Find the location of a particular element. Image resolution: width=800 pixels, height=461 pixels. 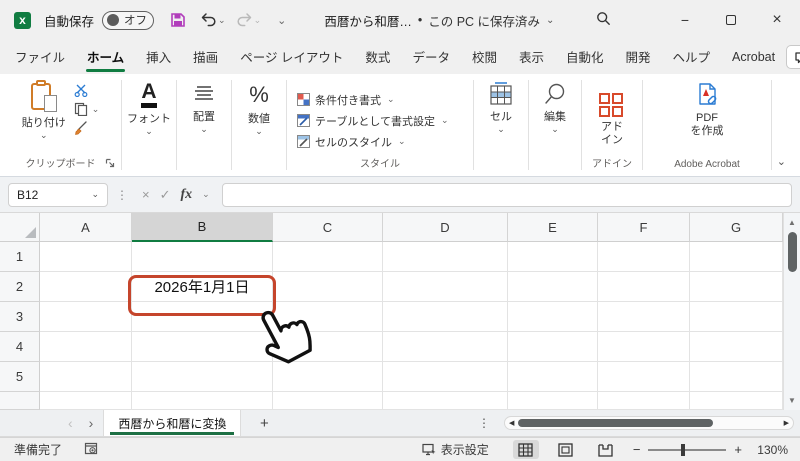

horizontal-scrollbar: ◀ ▶ is located at coordinates (649, 423).